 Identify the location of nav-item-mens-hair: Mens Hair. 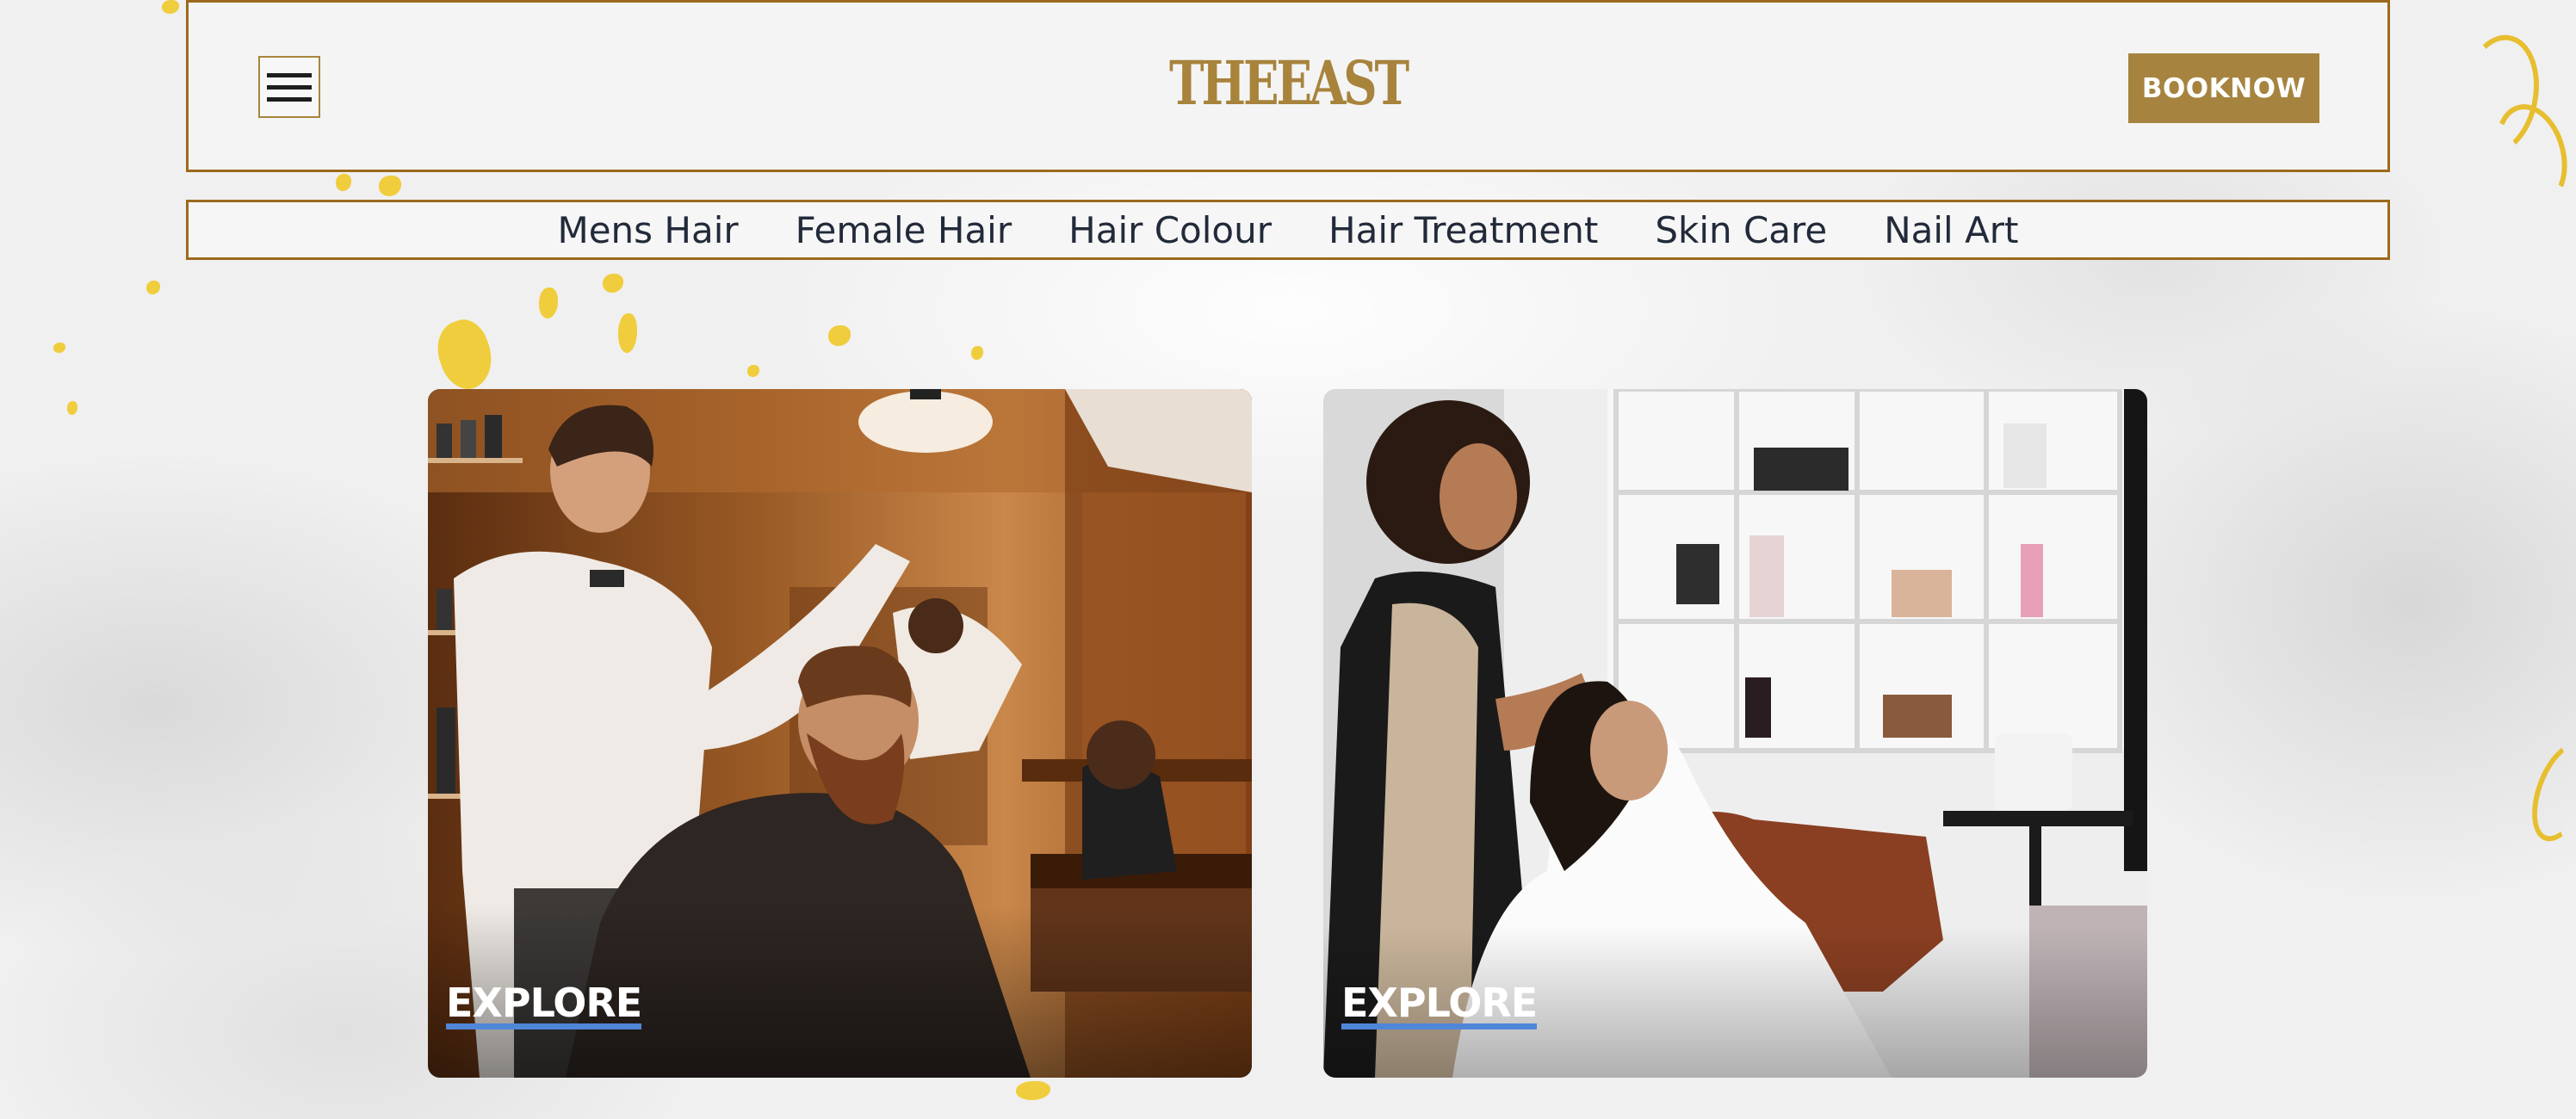
(647, 230).